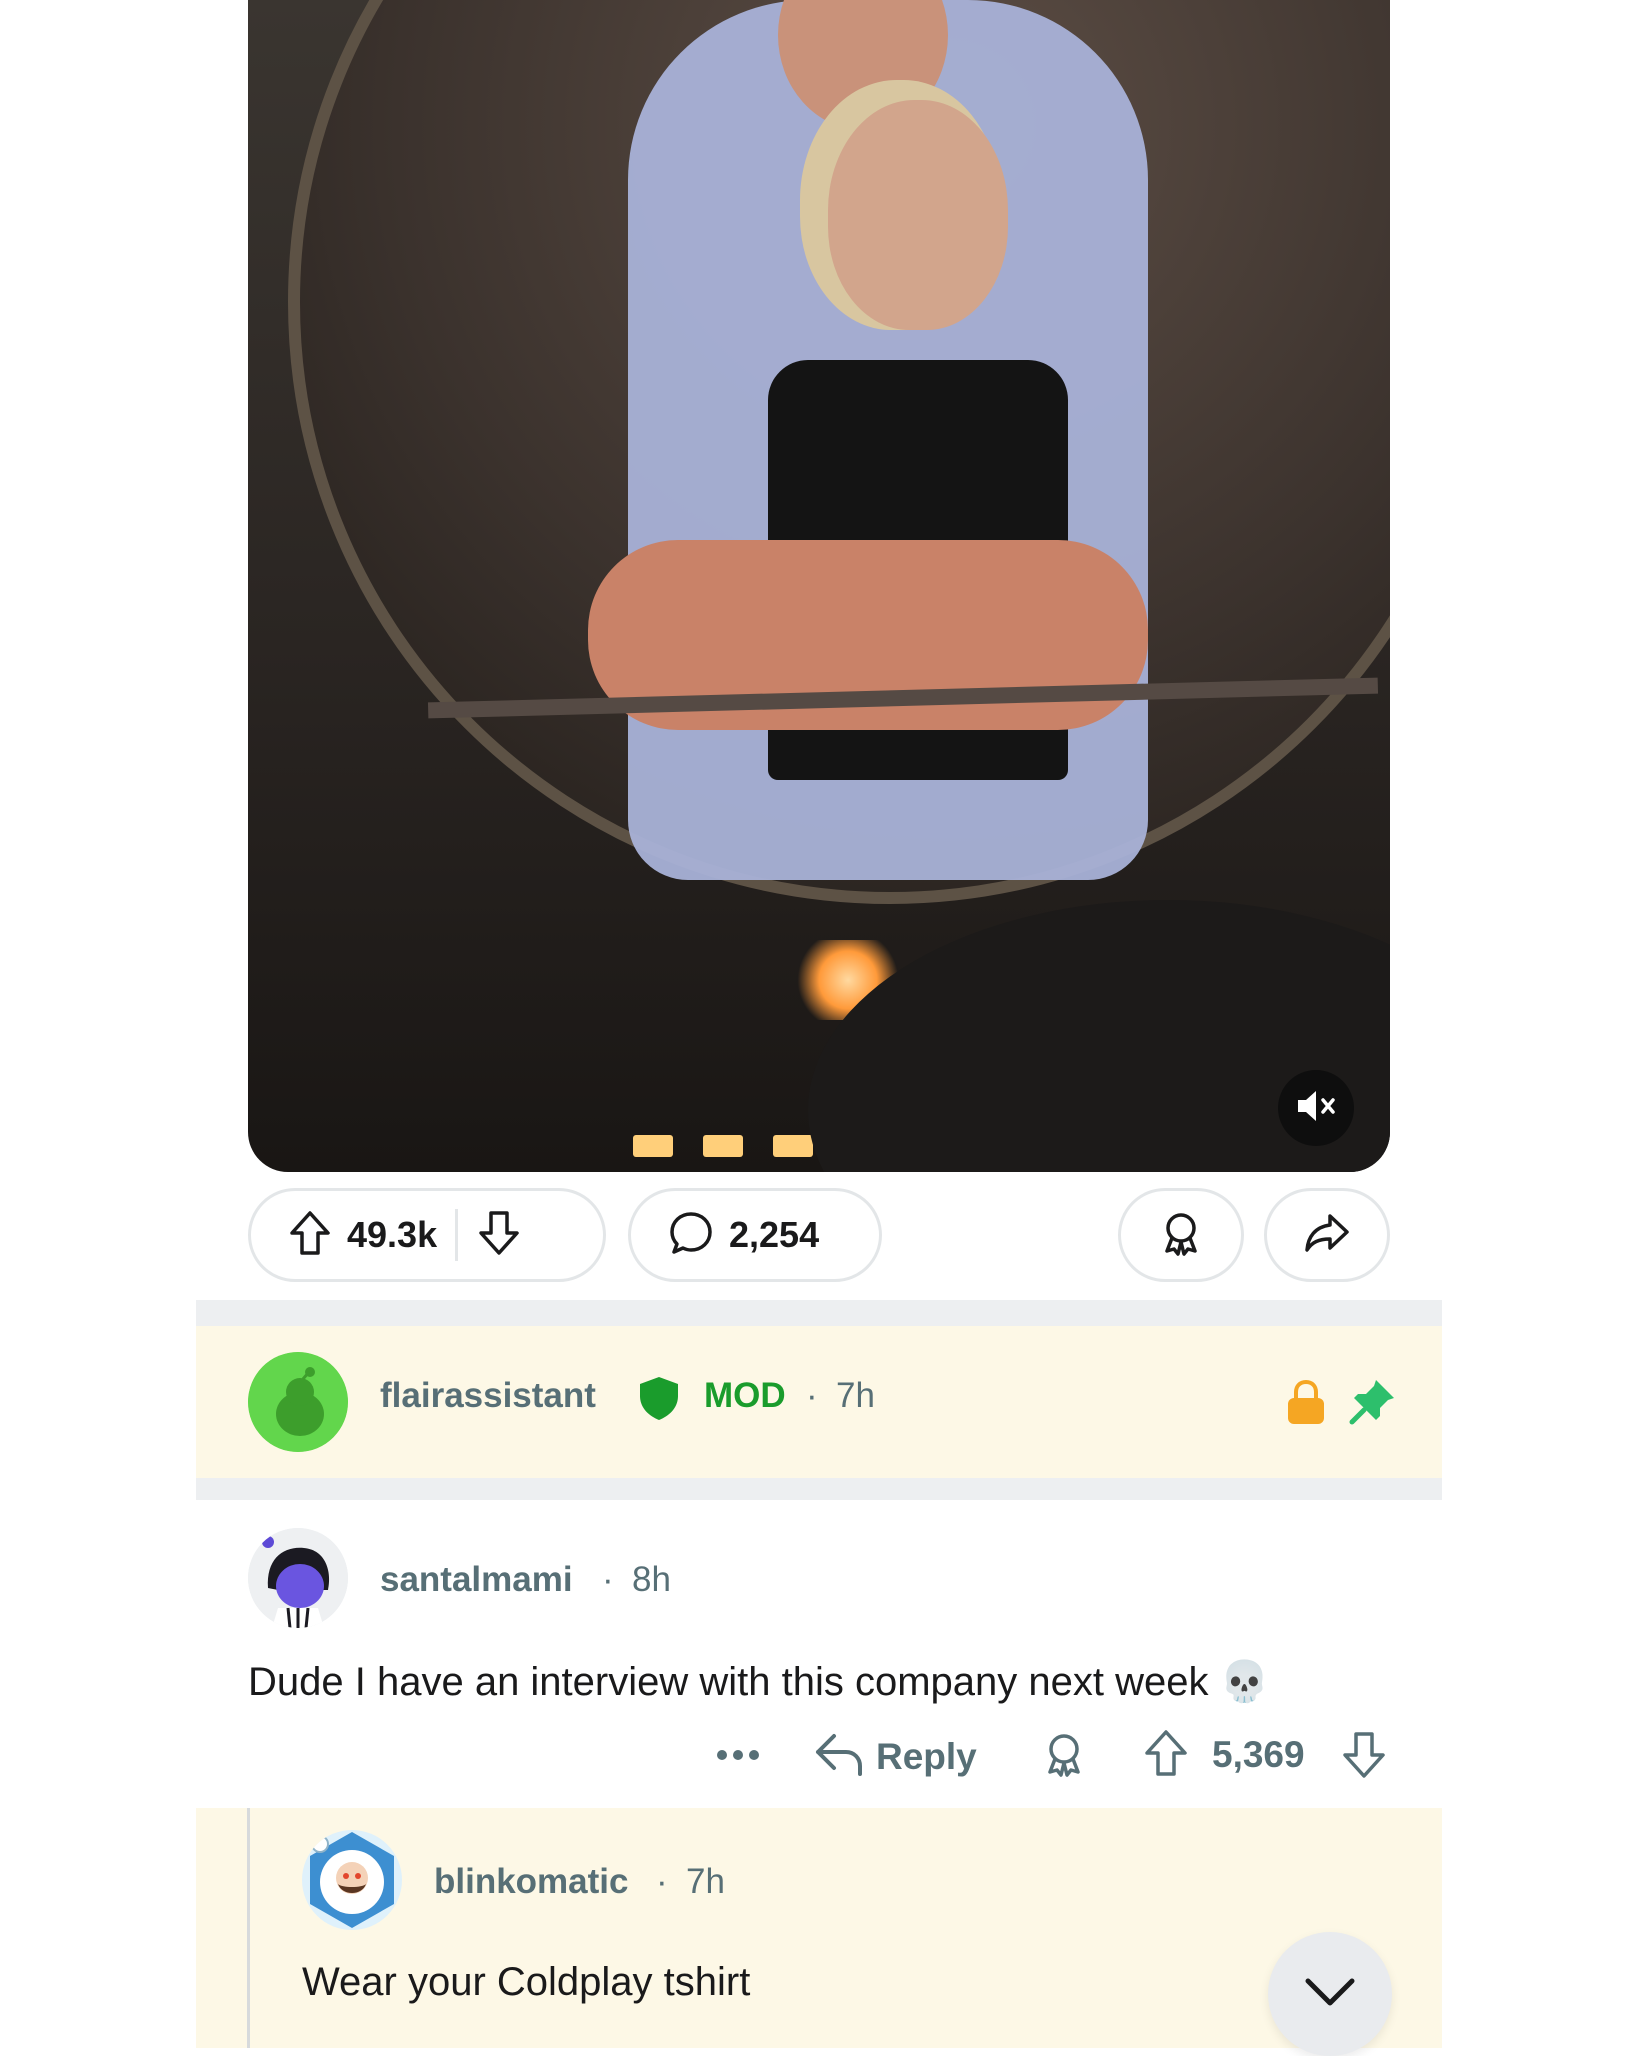  Describe the element at coordinates (1306, 1404) in the screenshot. I see `lock-icon` at that location.